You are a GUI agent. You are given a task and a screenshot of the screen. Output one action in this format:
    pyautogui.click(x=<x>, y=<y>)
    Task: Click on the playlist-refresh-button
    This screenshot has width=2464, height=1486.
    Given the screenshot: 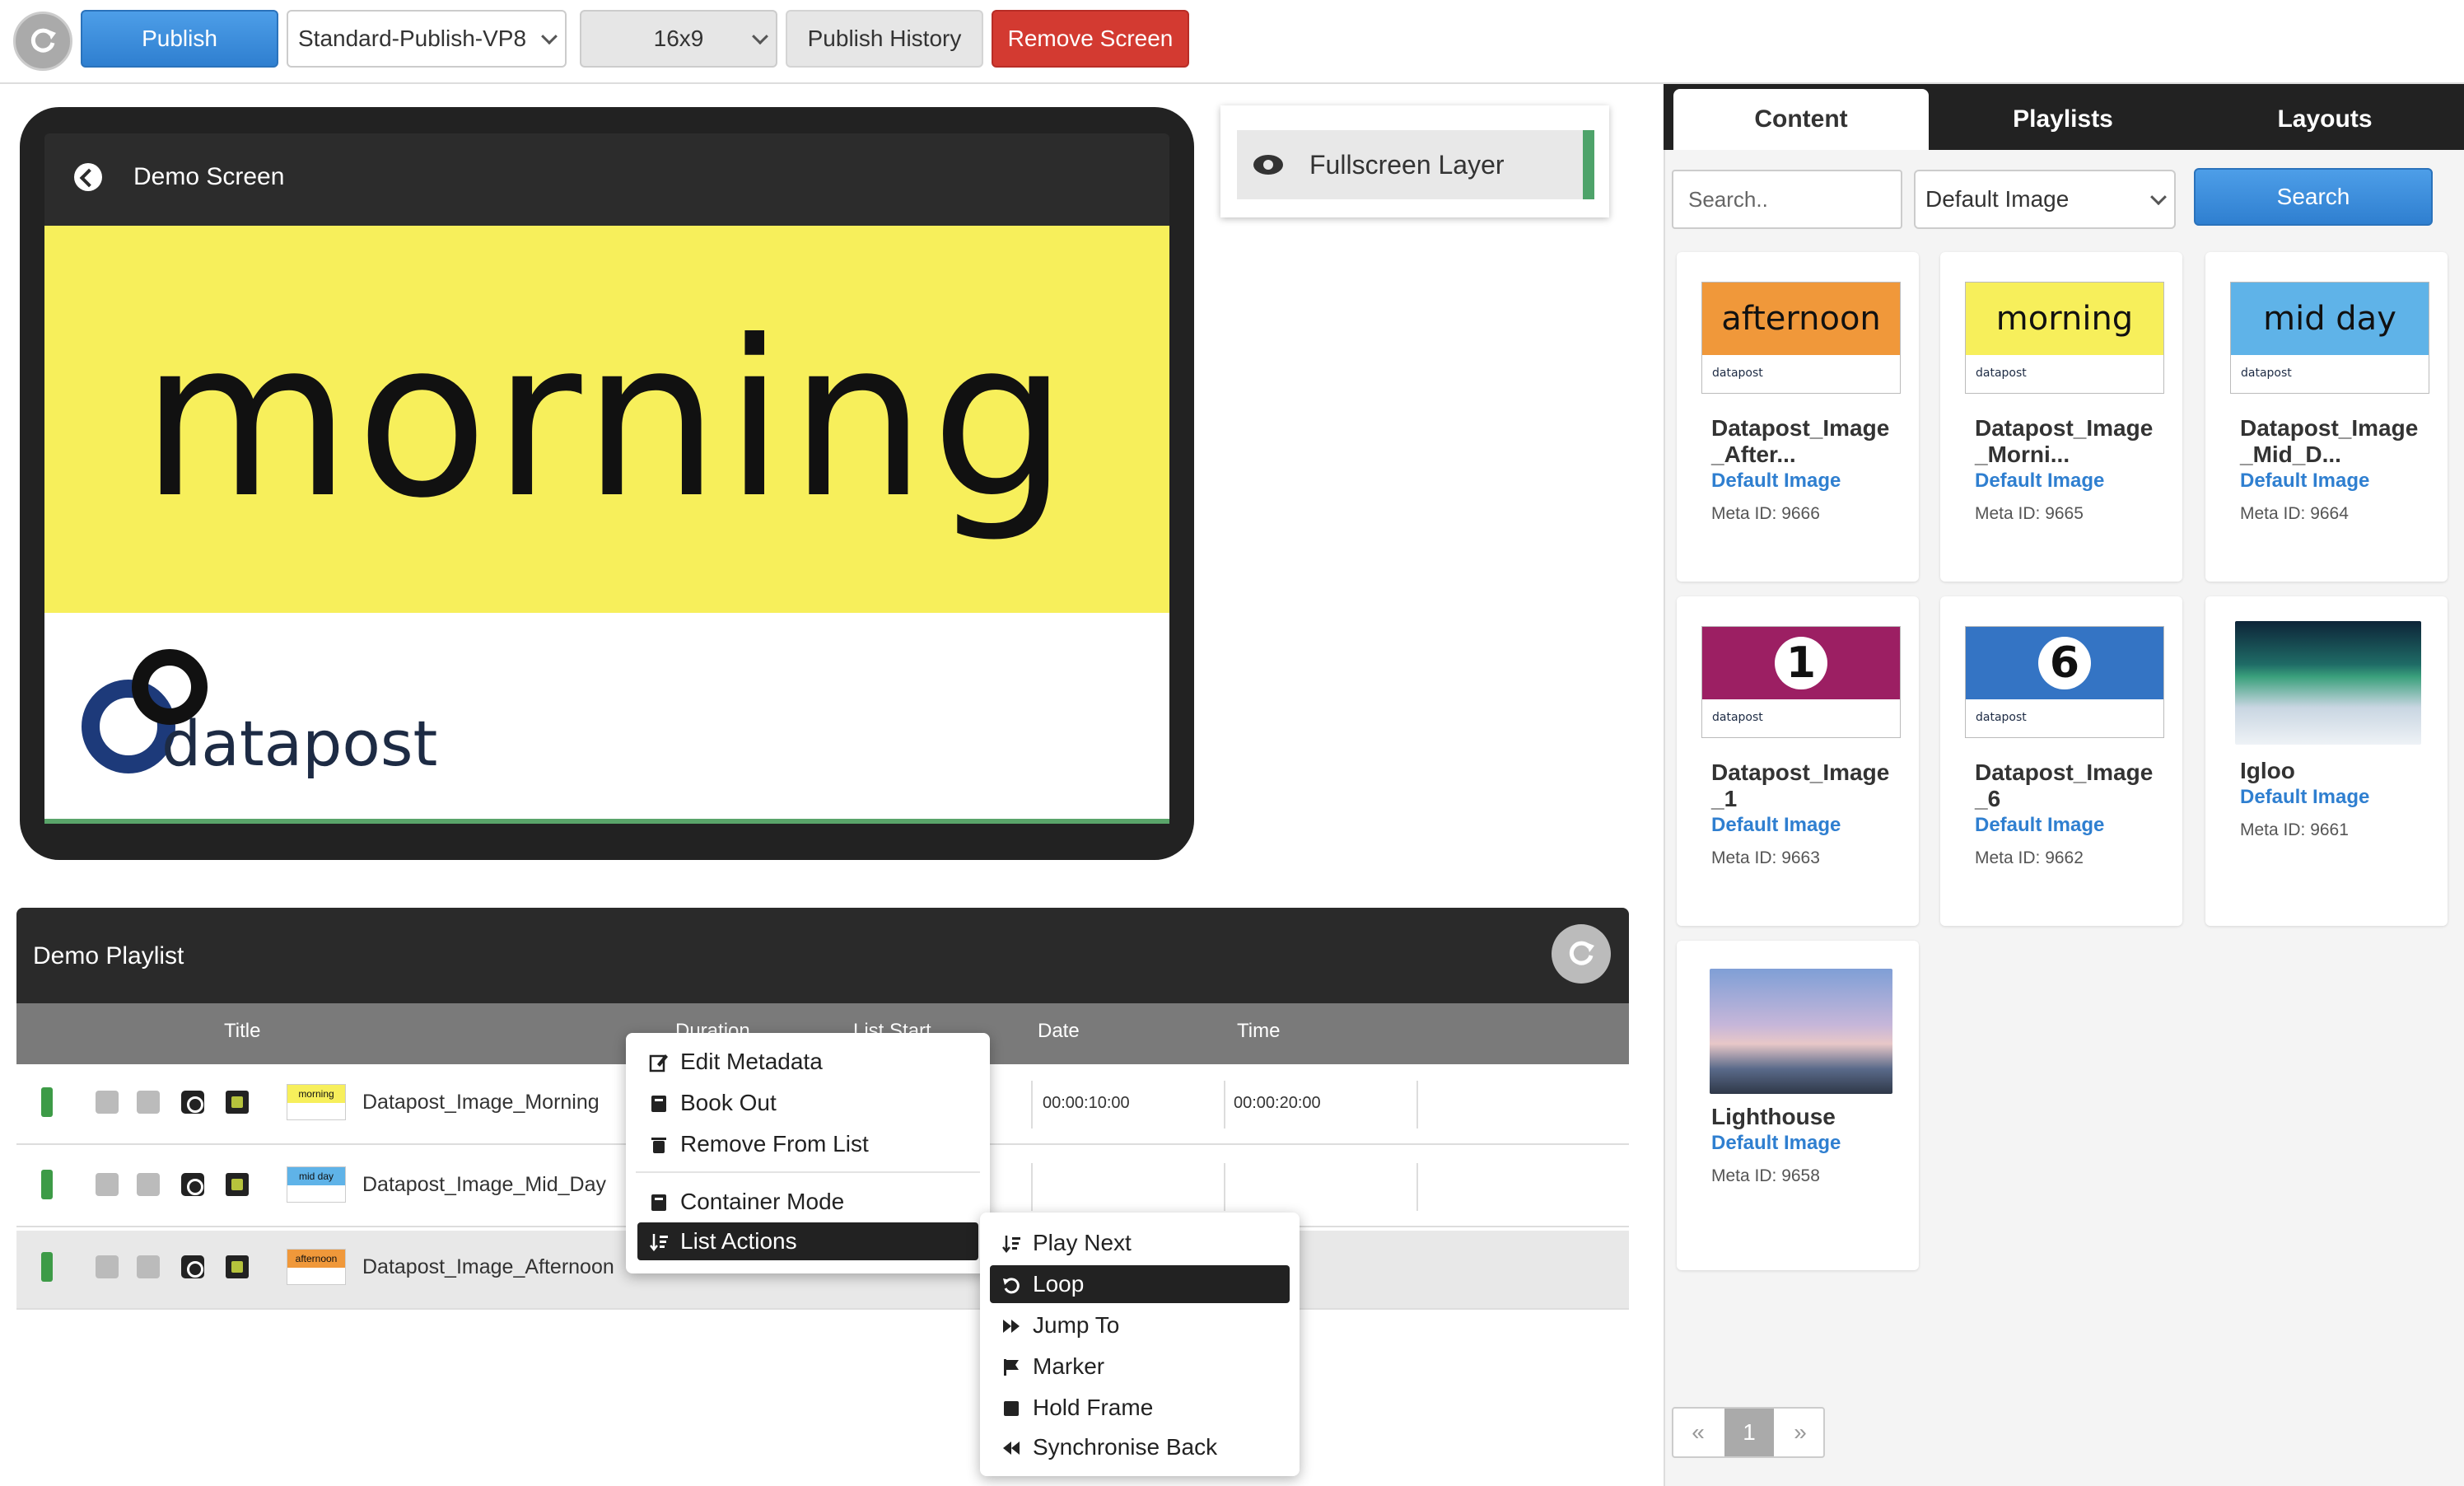 What is the action you would take?
    pyautogui.click(x=1581, y=954)
    